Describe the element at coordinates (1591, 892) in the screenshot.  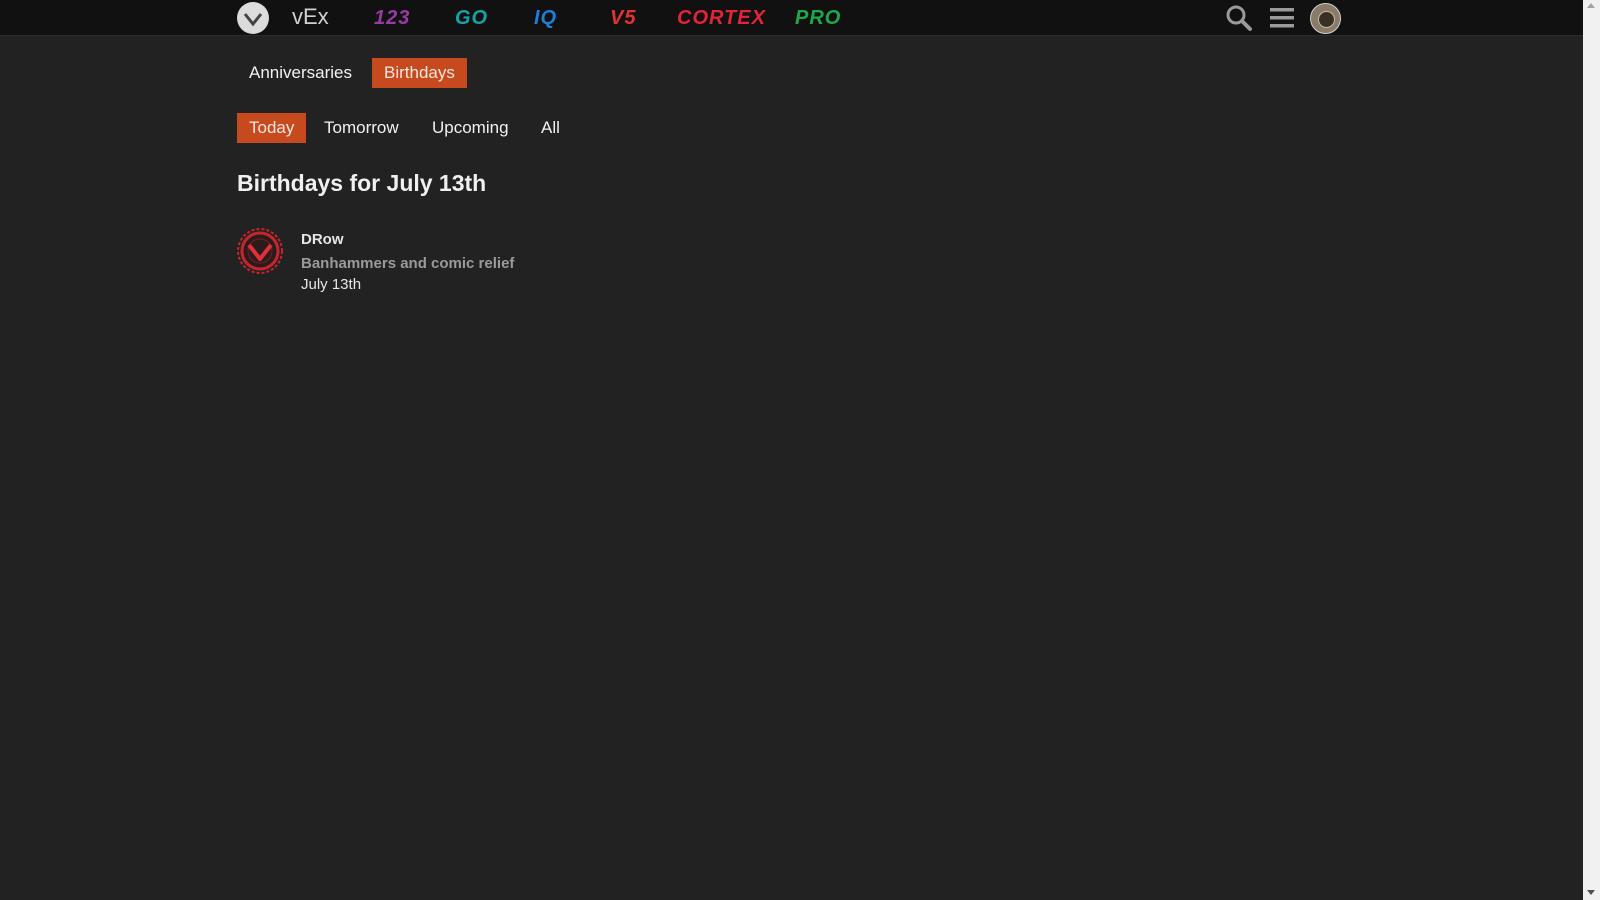
I see `scroll-down-arrow-icon` at that location.